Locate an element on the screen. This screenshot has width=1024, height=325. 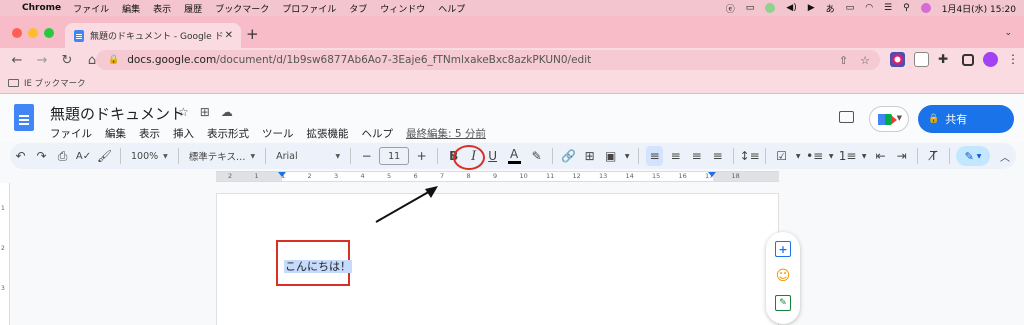
cloud-status-icon: ☁ is located at coordinates (227, 112).